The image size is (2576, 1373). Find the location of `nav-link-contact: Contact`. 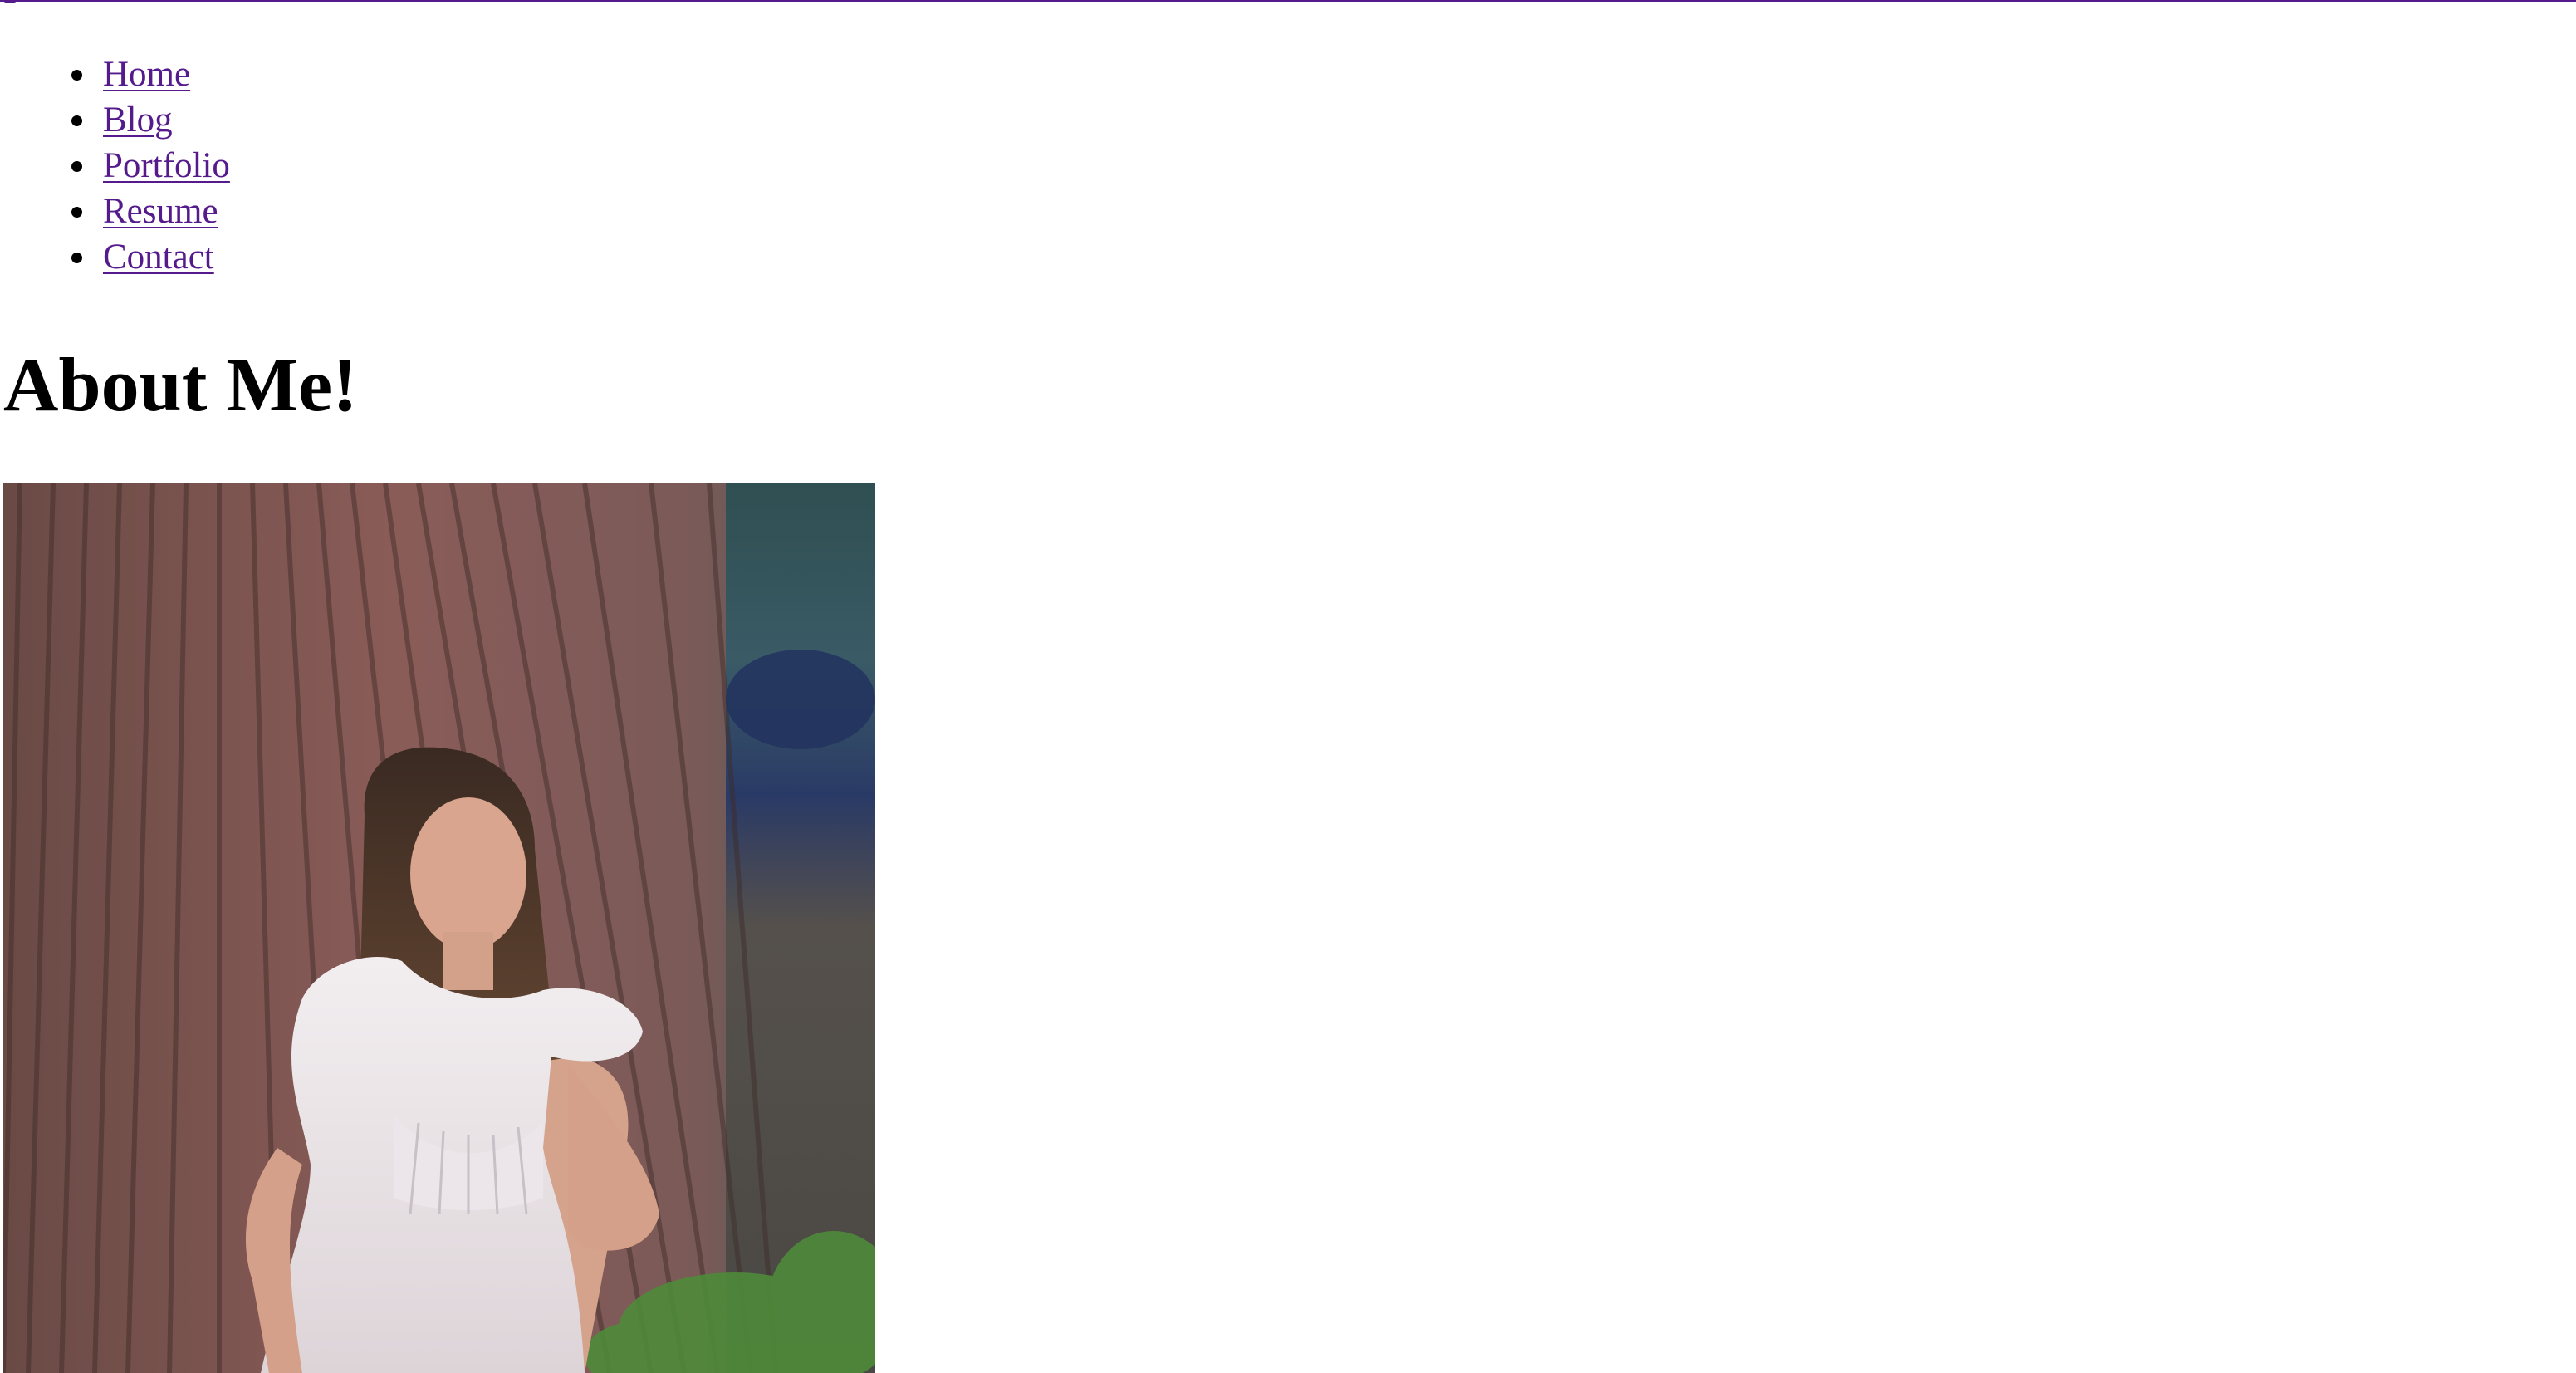

nav-link-contact: Contact is located at coordinates (158, 257).